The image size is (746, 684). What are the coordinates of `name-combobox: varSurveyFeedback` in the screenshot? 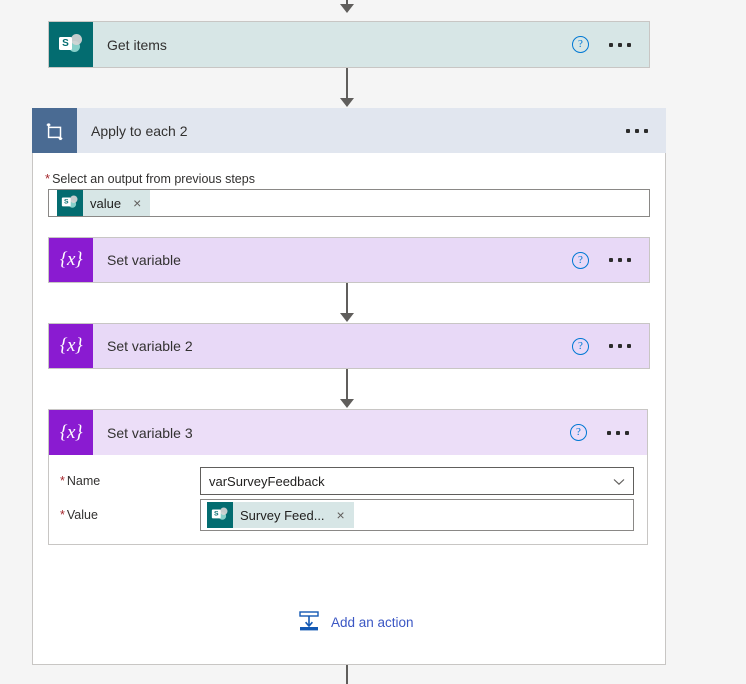 It's located at (417, 481).